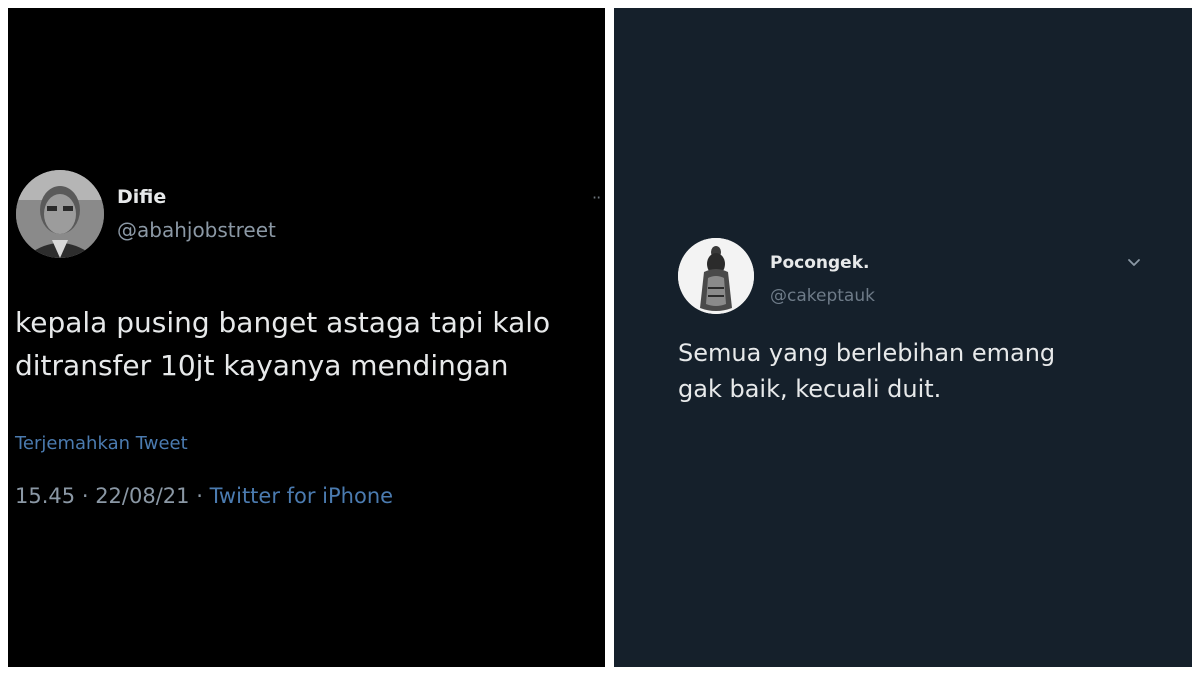 This screenshot has height=675, width=1200. Describe the element at coordinates (101, 443) in the screenshot. I see `translate-tweet-link: Terjemahkan Tweet` at that location.